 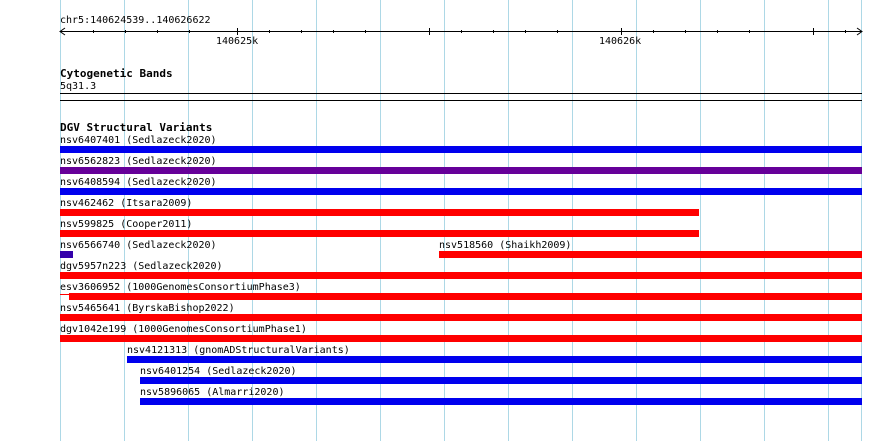 What do you see at coordinates (141, 266) in the screenshot?
I see `feature-label: dgv5957n223 (Sedlazeck2020)` at bounding box center [141, 266].